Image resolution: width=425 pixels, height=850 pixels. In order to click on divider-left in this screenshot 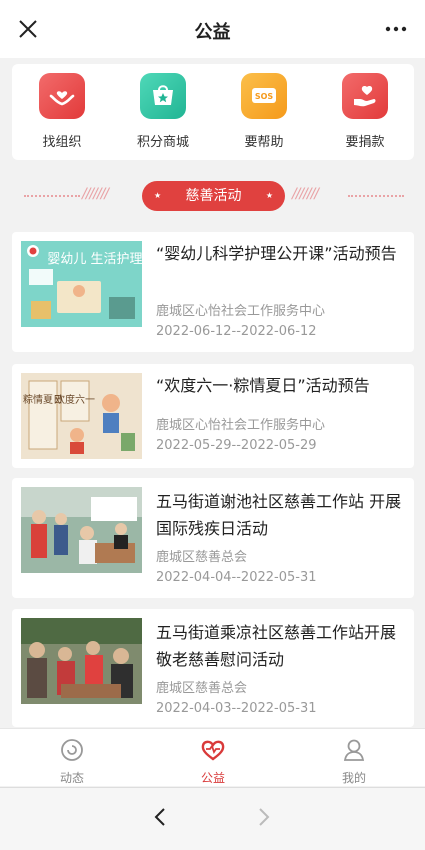, I will do `click(52, 196)`.